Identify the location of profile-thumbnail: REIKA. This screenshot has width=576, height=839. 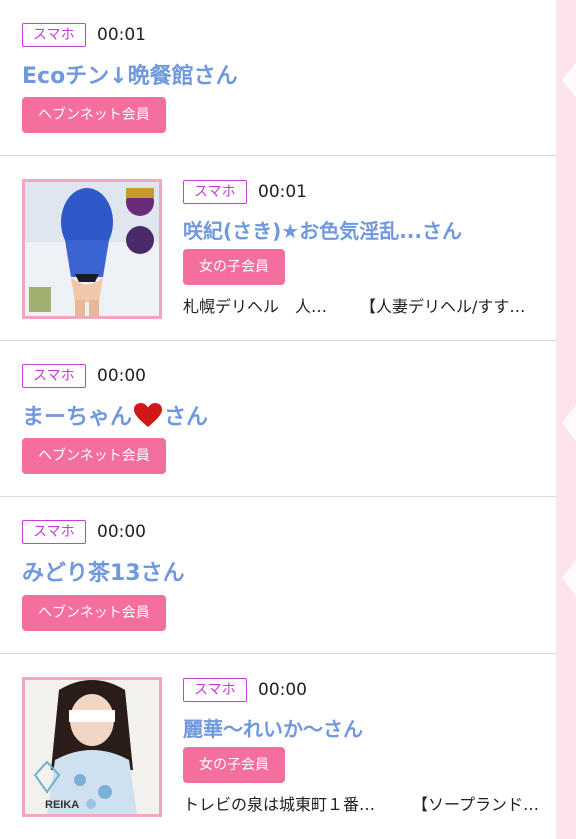
(92, 747).